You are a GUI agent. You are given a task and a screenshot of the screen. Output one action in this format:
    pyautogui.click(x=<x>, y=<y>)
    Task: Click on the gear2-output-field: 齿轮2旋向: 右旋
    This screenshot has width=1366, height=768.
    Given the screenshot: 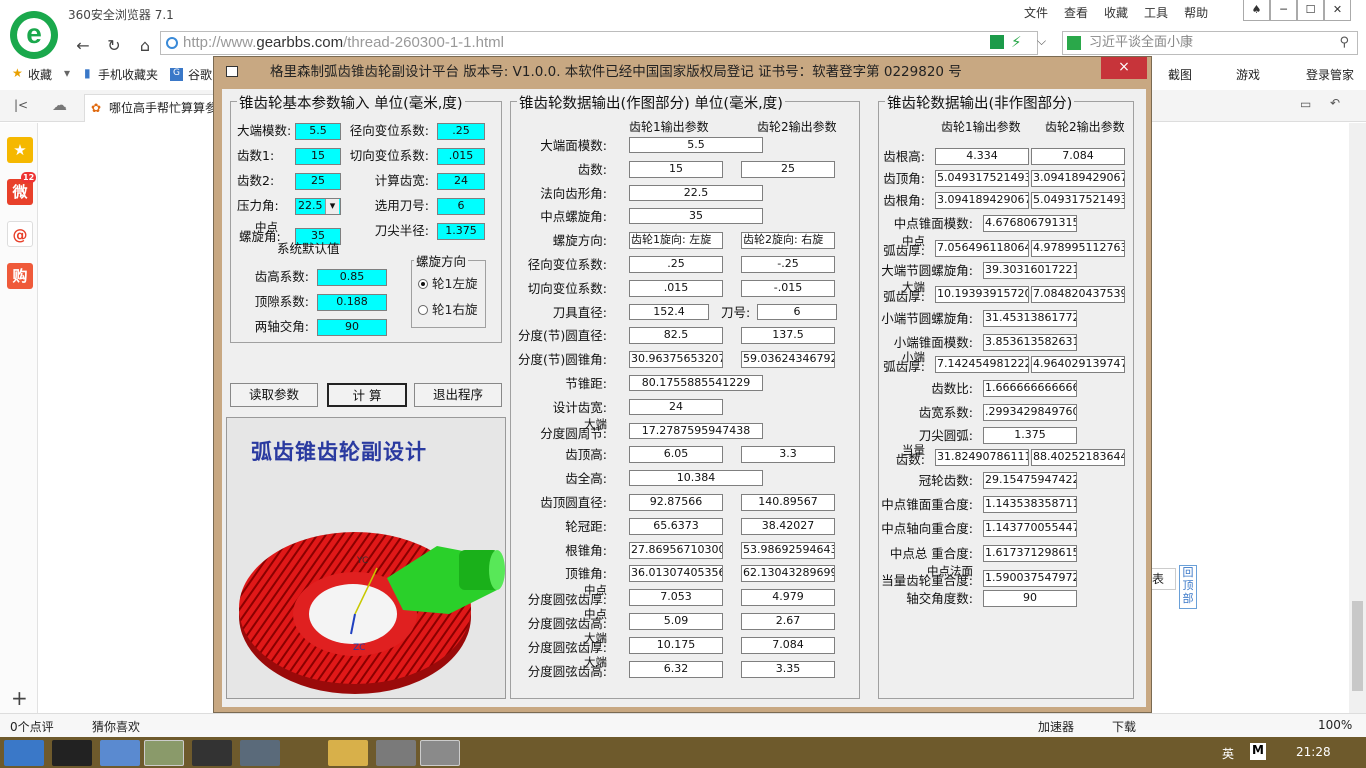 What is the action you would take?
    pyautogui.click(x=788, y=241)
    